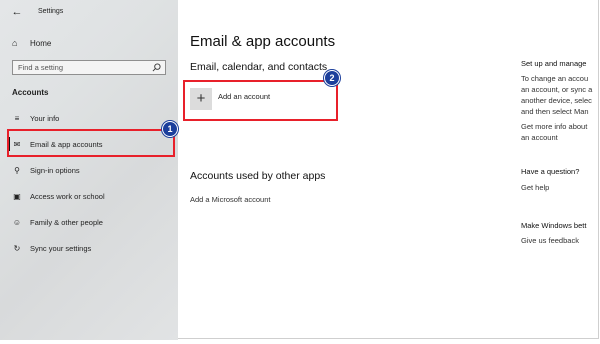 The image size is (600, 344). I want to click on window-title: Settings, so click(51, 11).